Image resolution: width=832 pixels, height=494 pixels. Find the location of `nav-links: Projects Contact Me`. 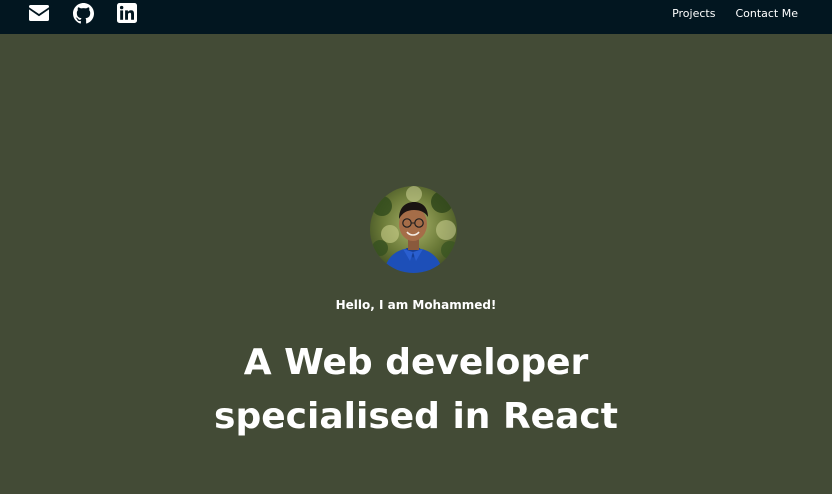

nav-links: Projects Contact Me is located at coordinates (735, 13).